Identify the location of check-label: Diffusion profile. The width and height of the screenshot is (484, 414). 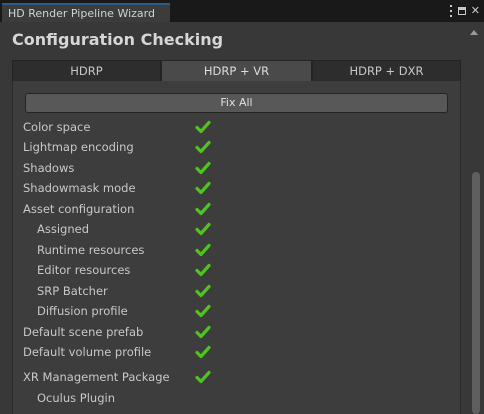
(82, 311).